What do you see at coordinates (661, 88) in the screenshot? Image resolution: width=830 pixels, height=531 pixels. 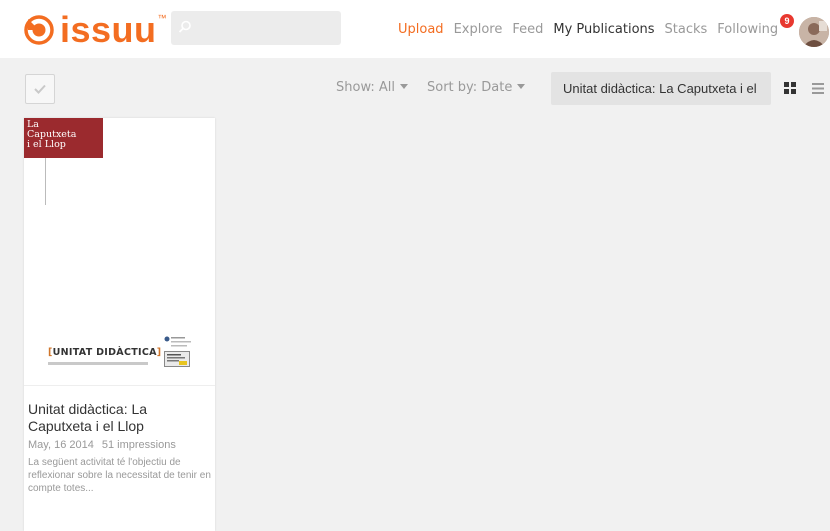 I see `publication-select: Unitat didàctica: La Caputxeta i el` at bounding box center [661, 88].